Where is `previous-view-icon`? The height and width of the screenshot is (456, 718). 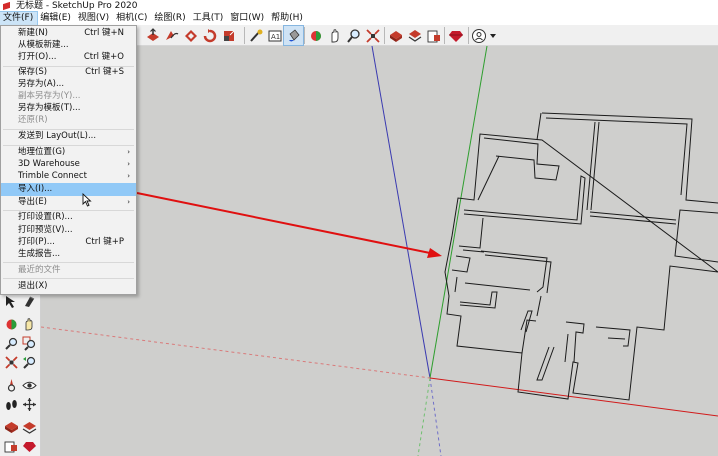
previous-view-icon is located at coordinates (29, 362).